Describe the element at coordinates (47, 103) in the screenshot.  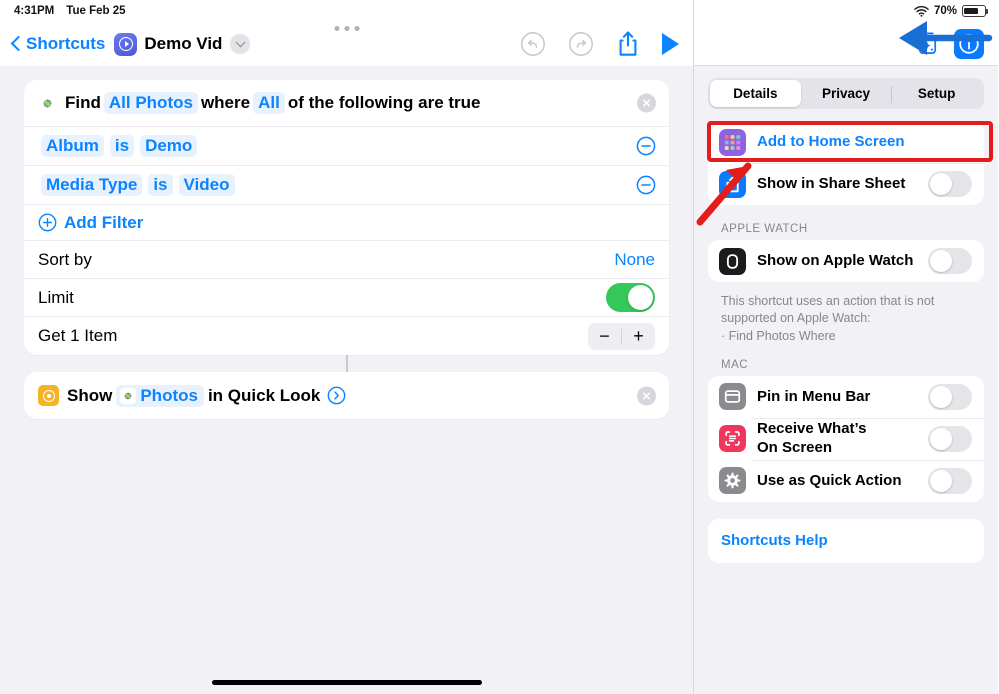
I see `photos-icon` at that location.